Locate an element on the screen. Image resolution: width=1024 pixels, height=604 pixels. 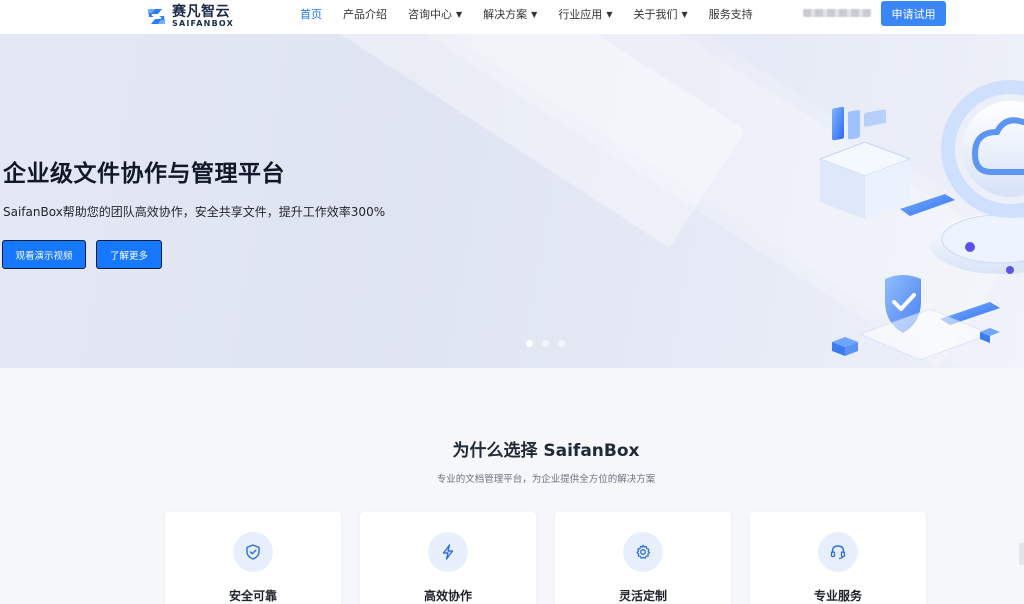
gear-icon is located at coordinates (643, 552).